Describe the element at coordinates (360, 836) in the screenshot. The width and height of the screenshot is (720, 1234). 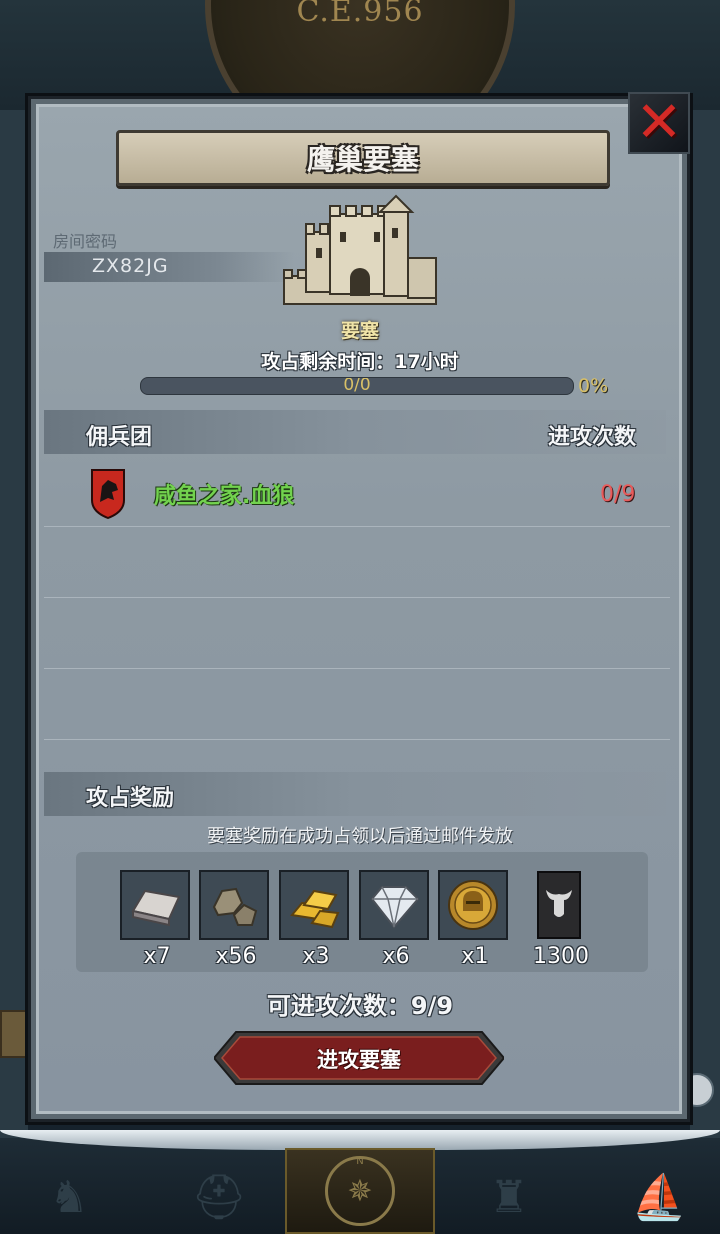
I see `reward-note: 要塞奖励在成功占领以后通过邮件发放` at that location.